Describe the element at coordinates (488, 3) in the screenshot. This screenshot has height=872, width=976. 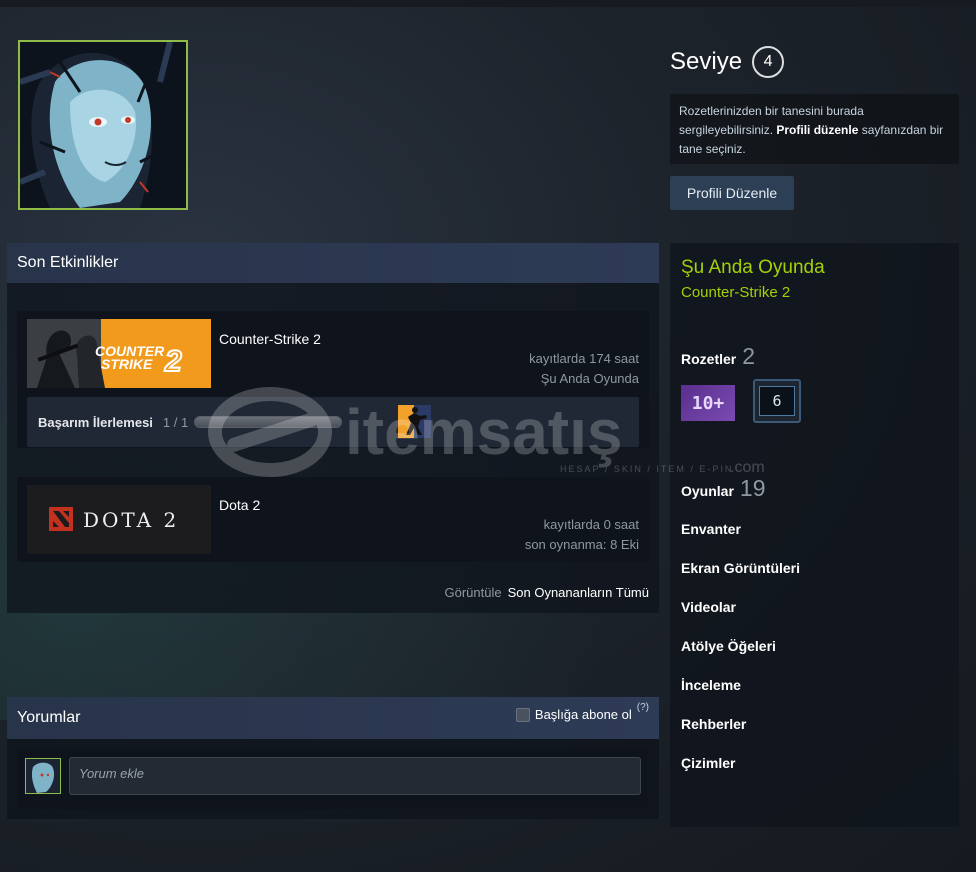
I see `top-bar` at that location.